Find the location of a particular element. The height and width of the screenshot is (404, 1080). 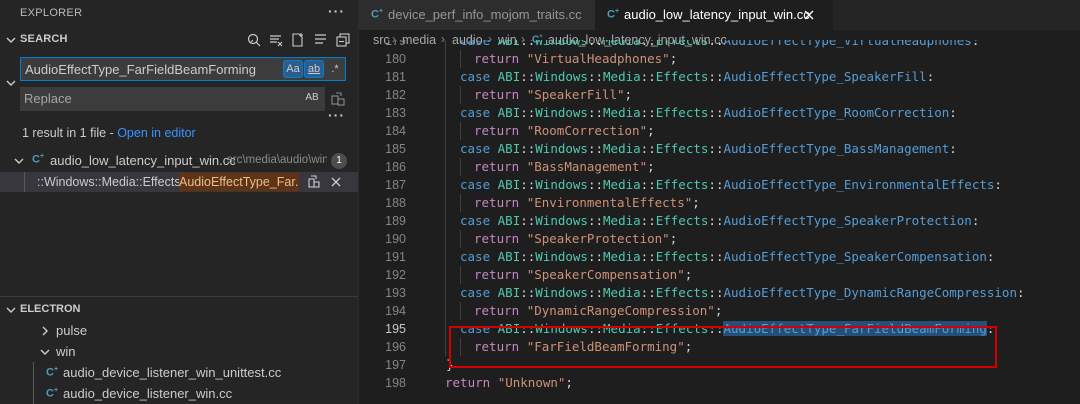

electron-section-header: ELECTRON is located at coordinates (179, 310).